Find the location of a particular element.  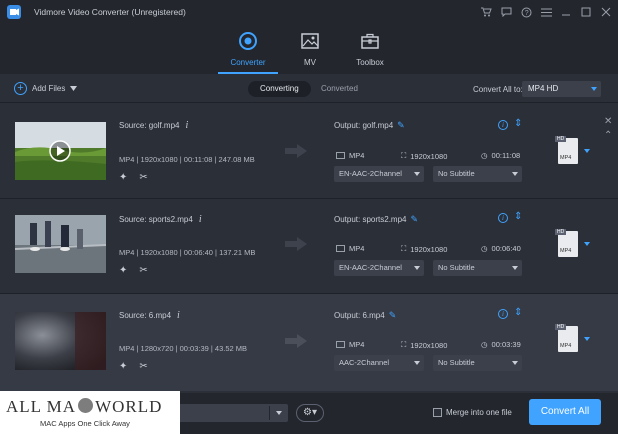

format-badge: MP4 is located at coordinates (566, 158).